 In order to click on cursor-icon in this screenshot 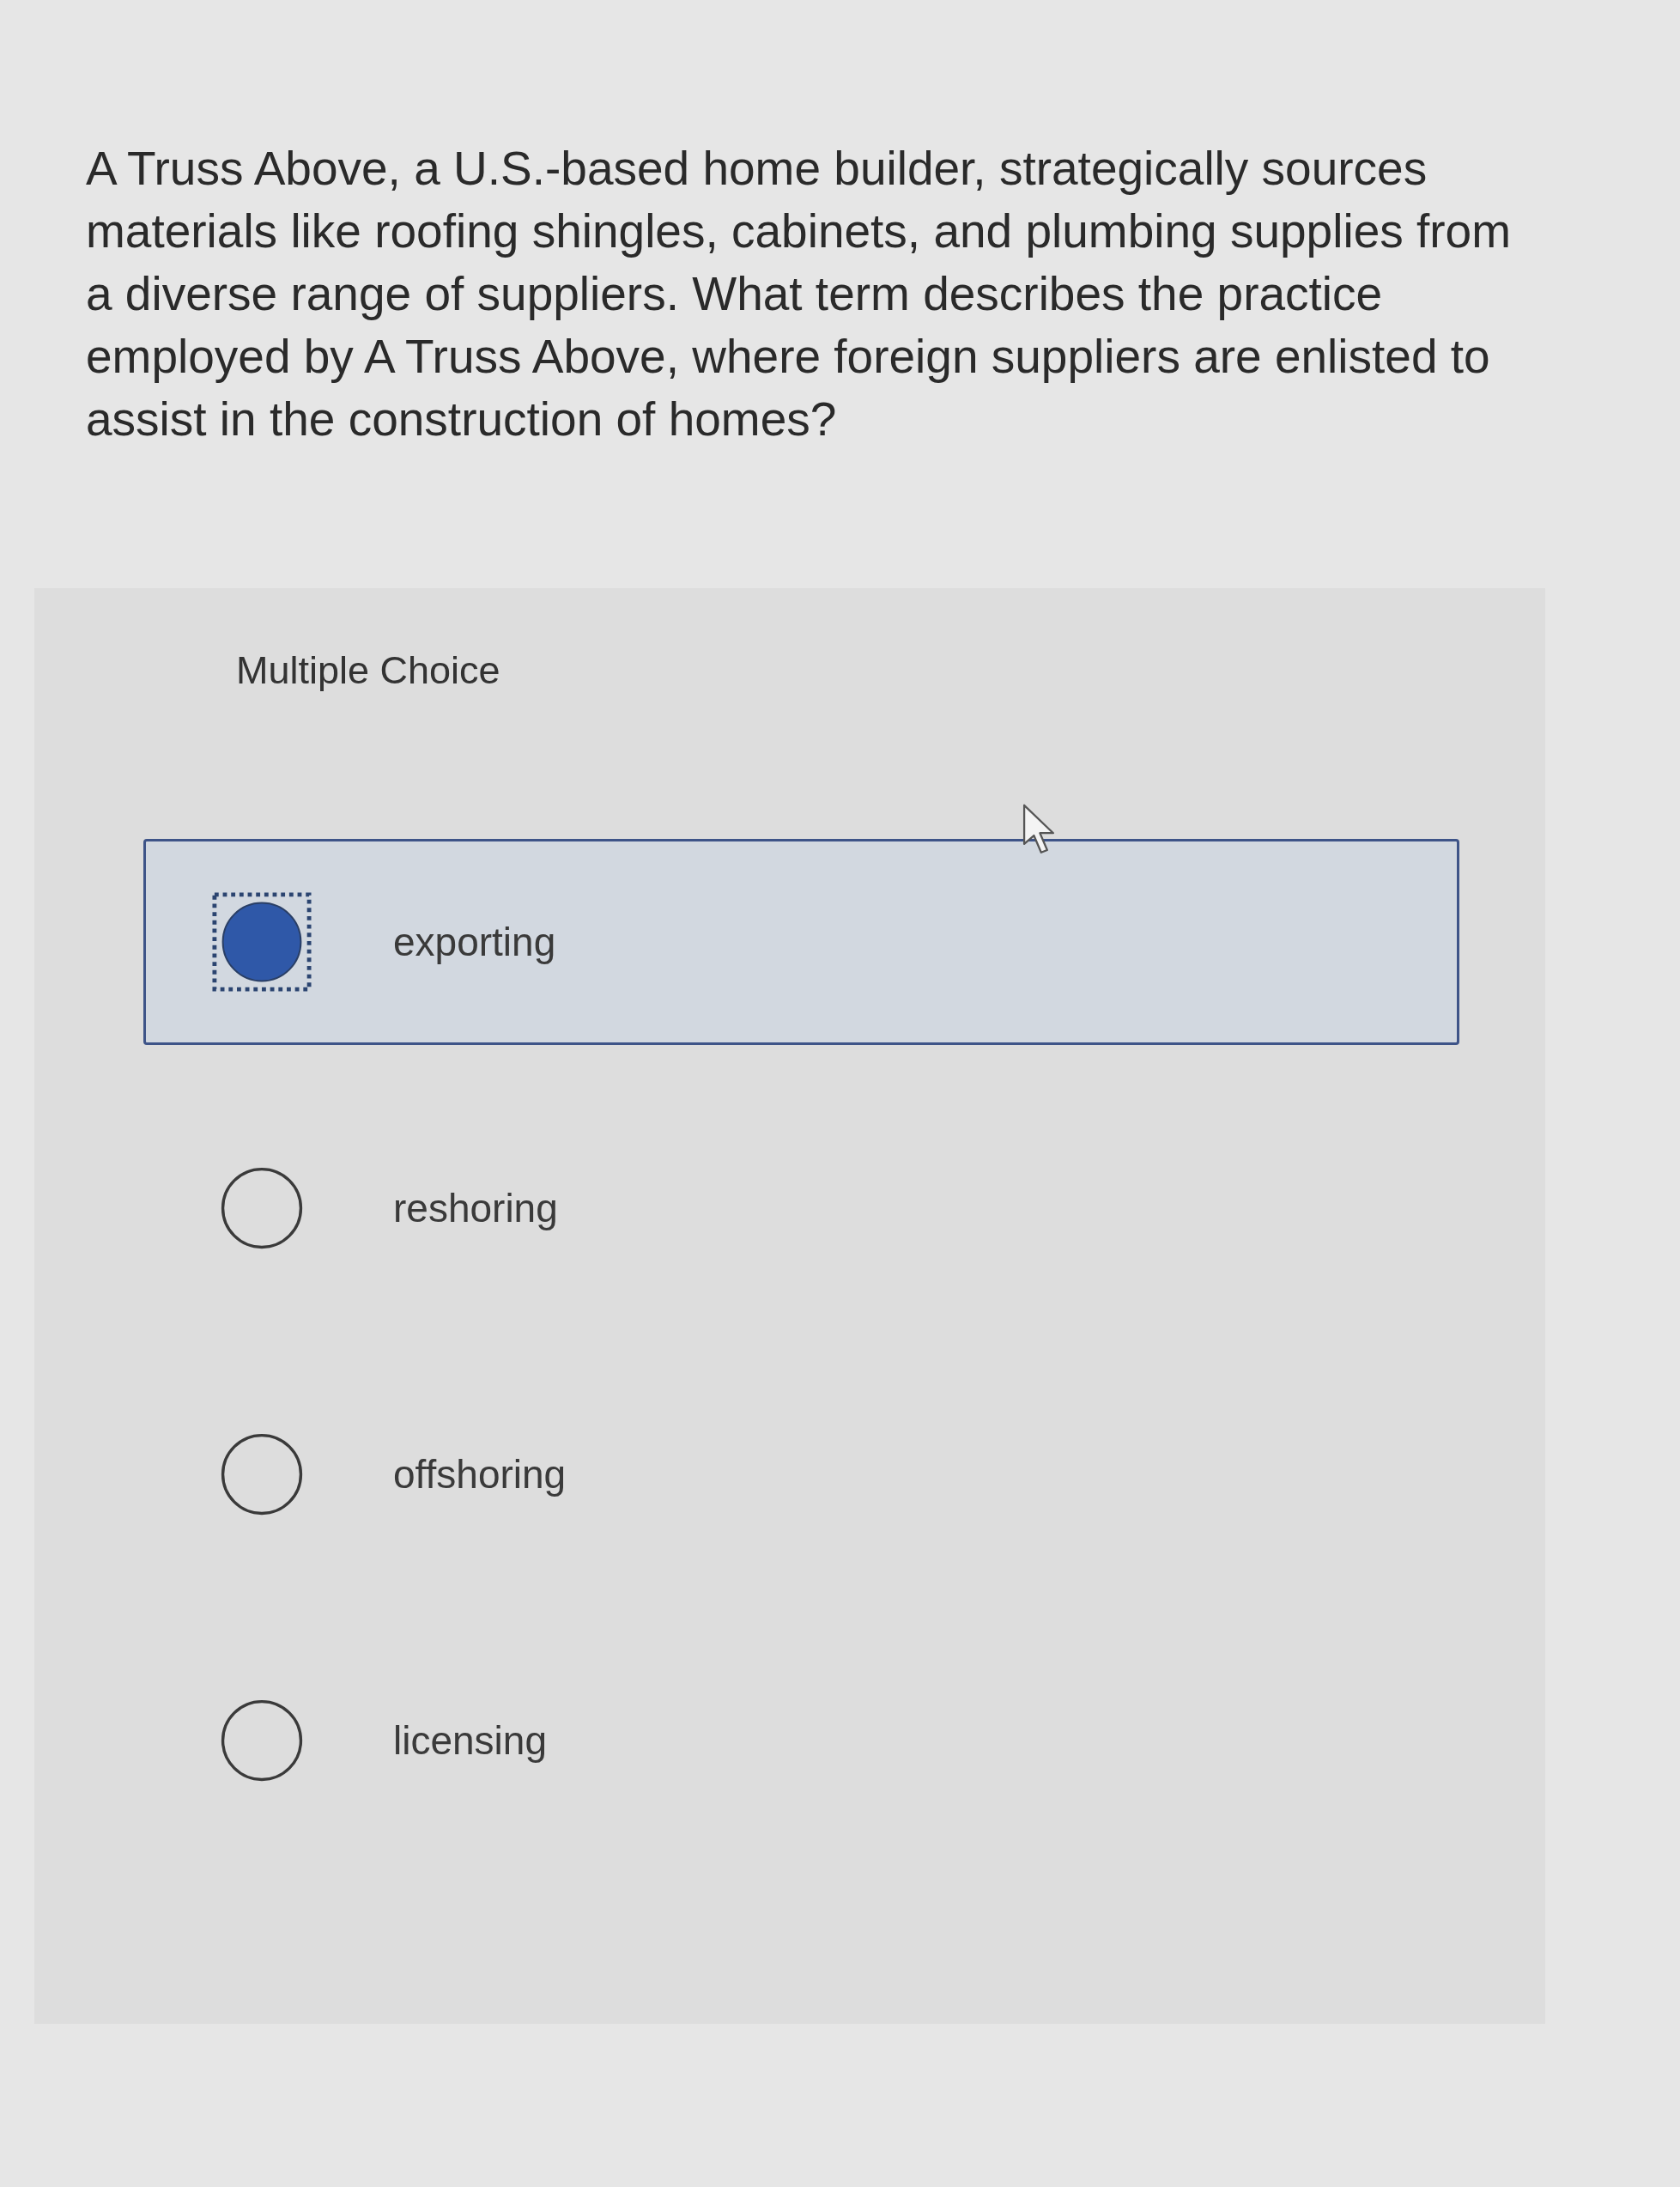, I will do `click(1039, 829)`.